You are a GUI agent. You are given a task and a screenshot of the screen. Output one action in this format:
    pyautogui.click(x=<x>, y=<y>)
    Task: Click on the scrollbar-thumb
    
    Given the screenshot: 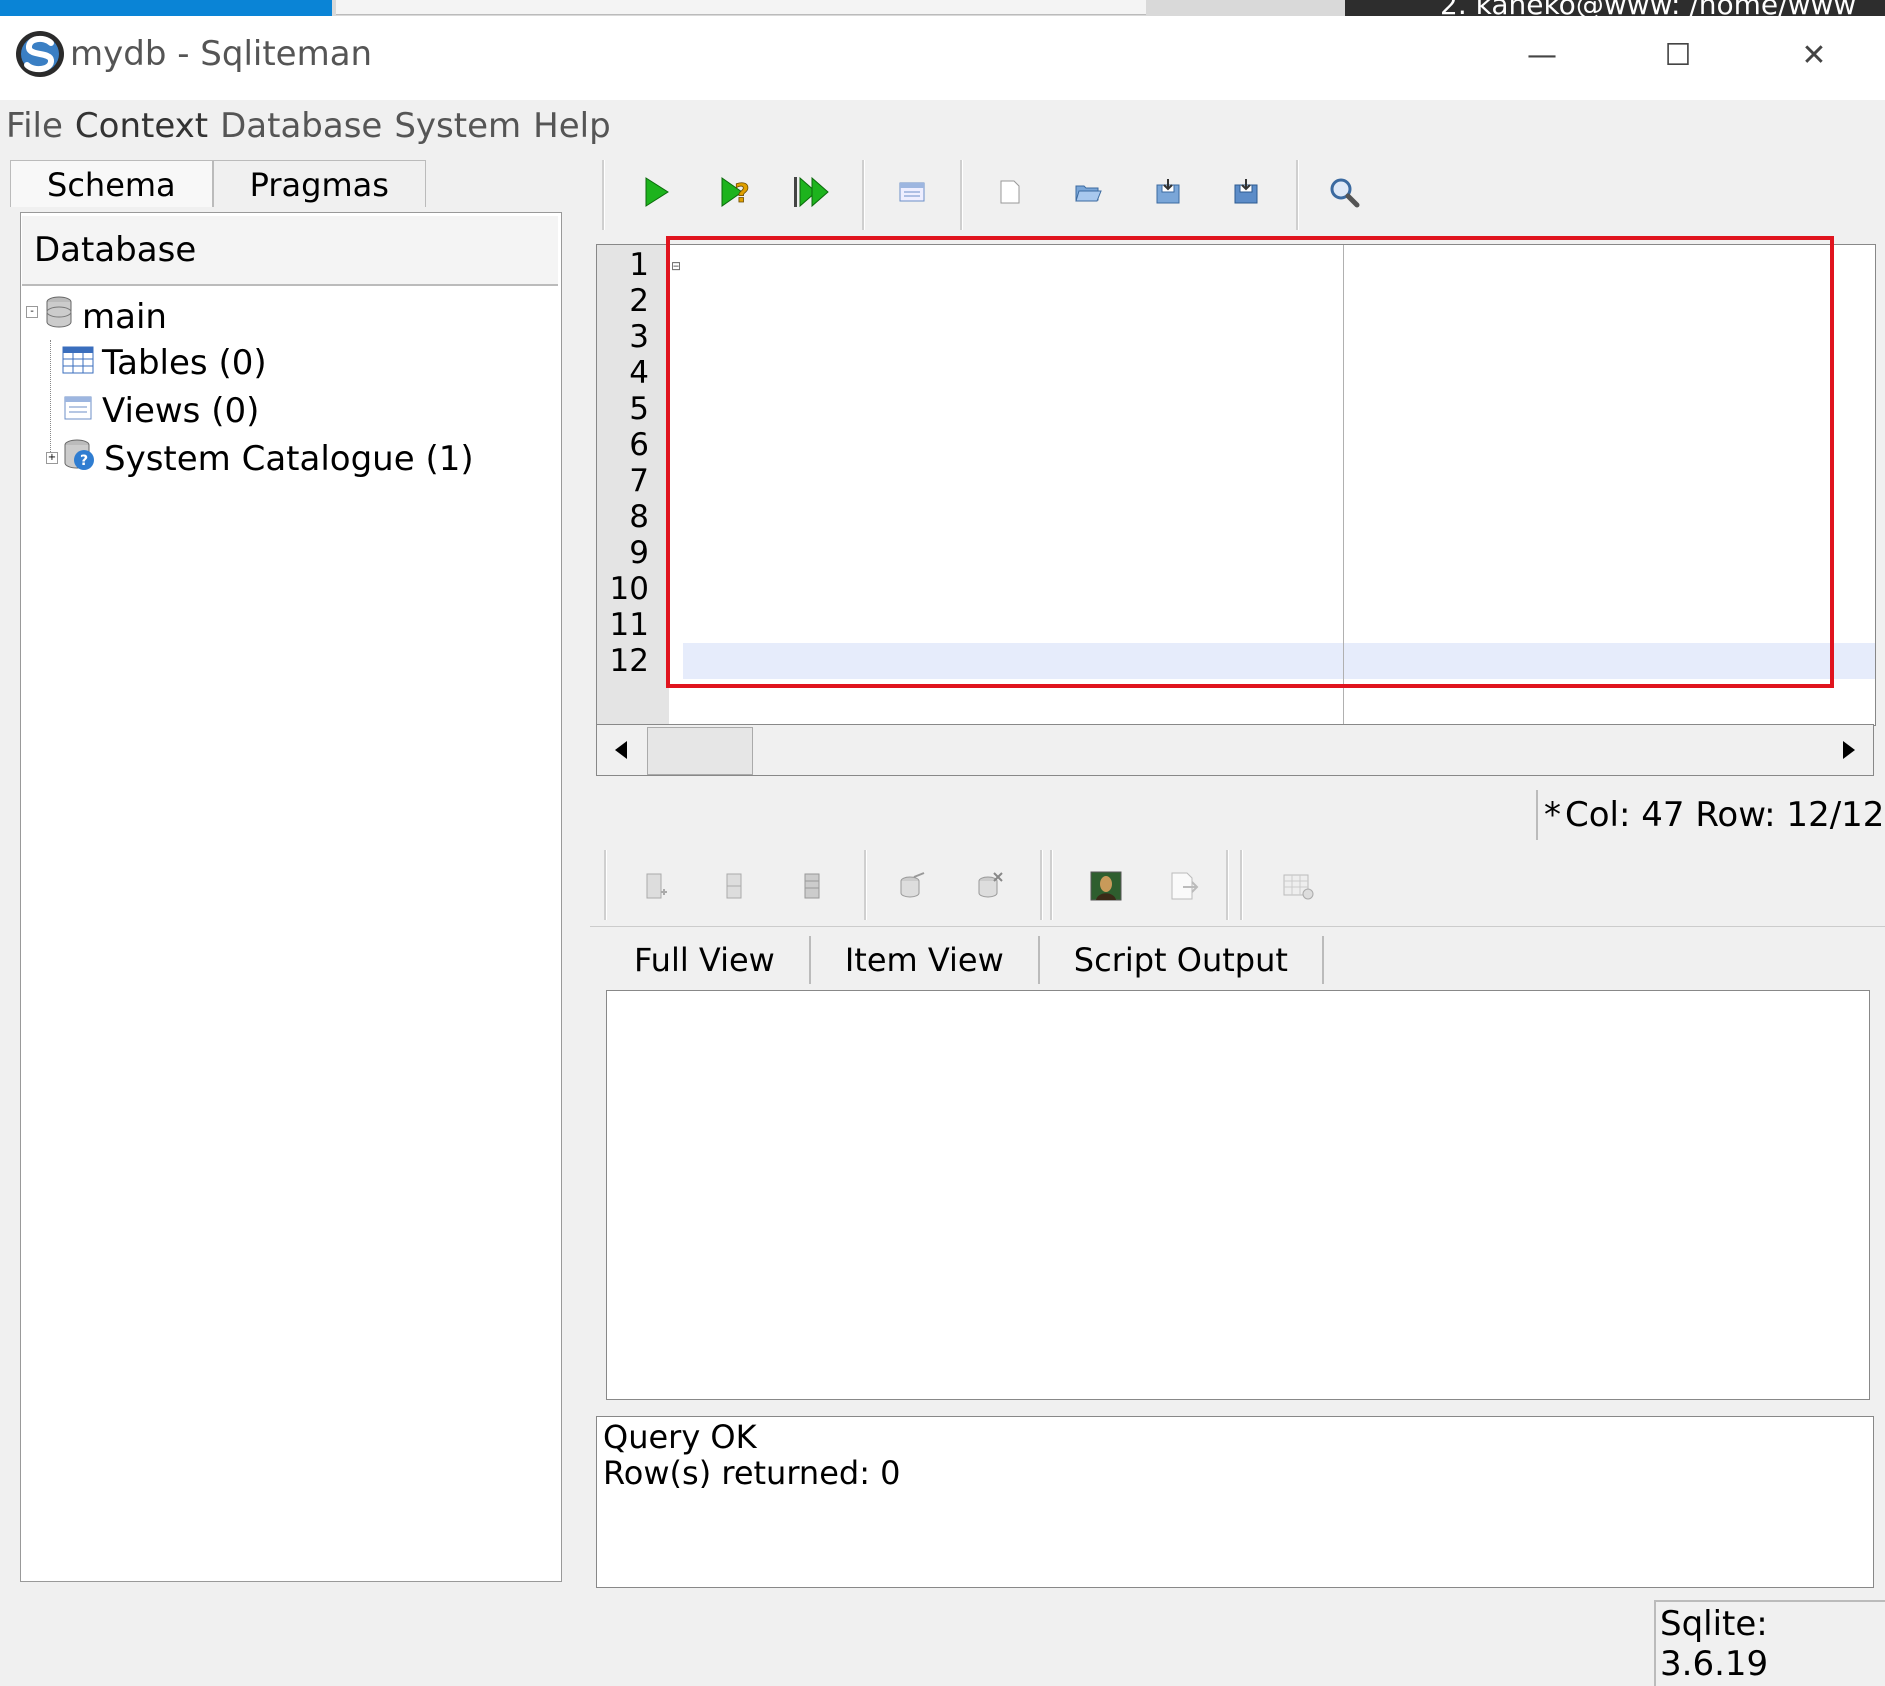 What is the action you would take?
    pyautogui.click(x=700, y=751)
    